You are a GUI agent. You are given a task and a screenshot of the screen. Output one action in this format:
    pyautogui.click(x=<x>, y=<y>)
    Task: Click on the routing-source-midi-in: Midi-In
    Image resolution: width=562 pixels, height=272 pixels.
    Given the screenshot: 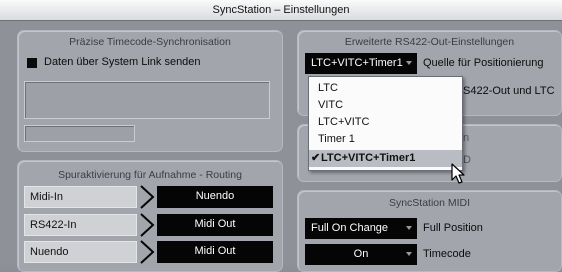 What is the action you would take?
    pyautogui.click(x=80, y=197)
    